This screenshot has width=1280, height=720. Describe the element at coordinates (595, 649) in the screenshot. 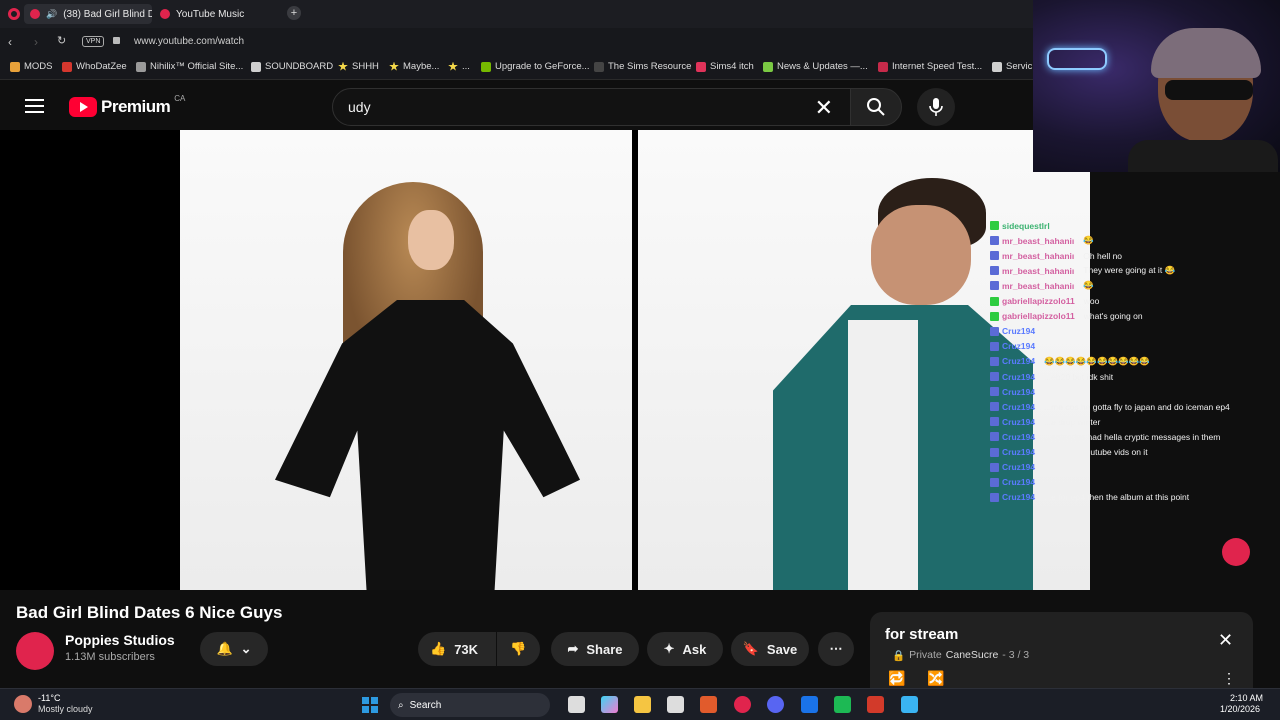

I see `share-button: ➦ Share` at that location.